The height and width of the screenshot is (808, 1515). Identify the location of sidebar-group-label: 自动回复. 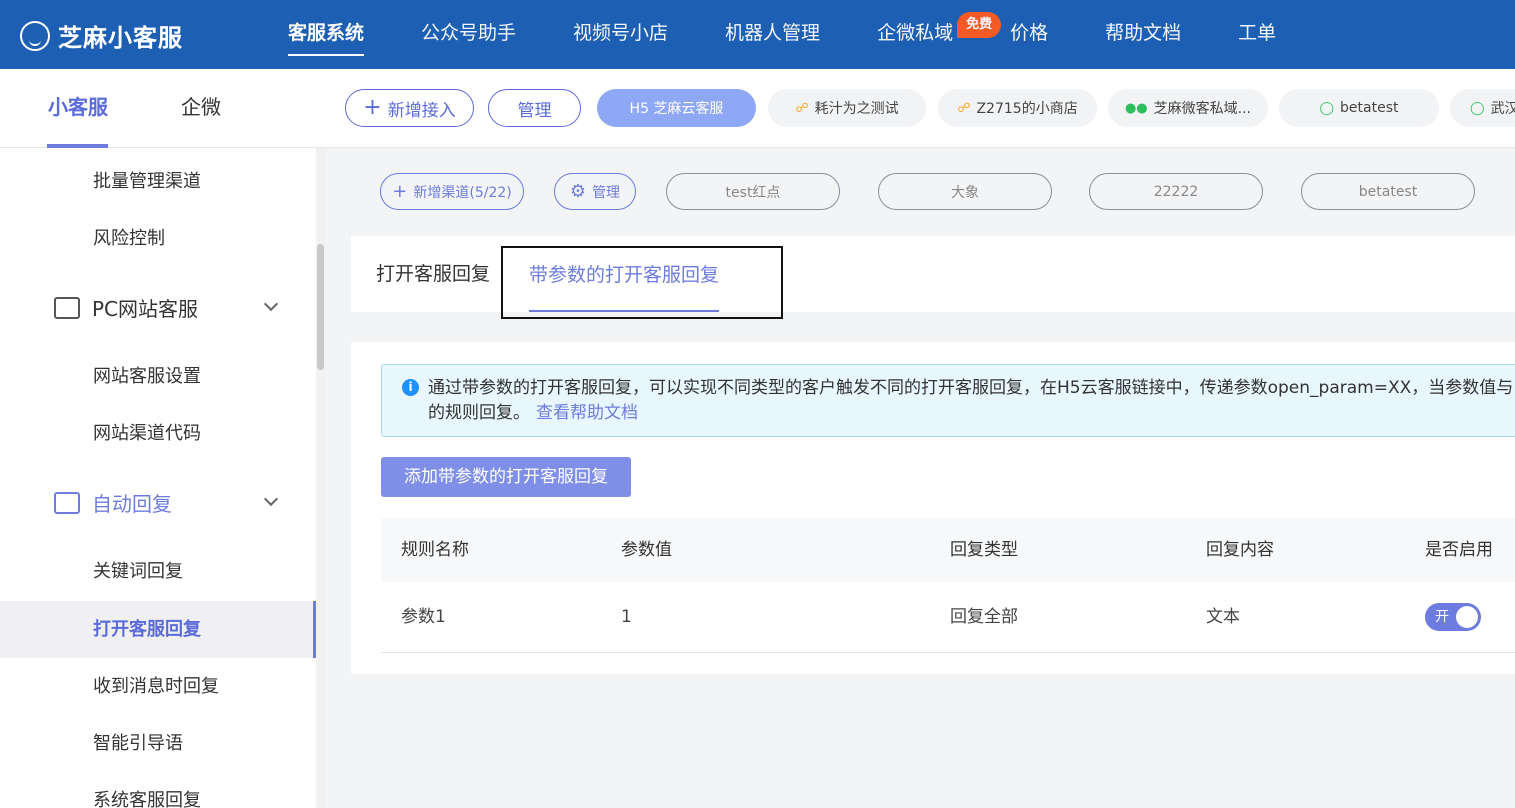
(132, 504).